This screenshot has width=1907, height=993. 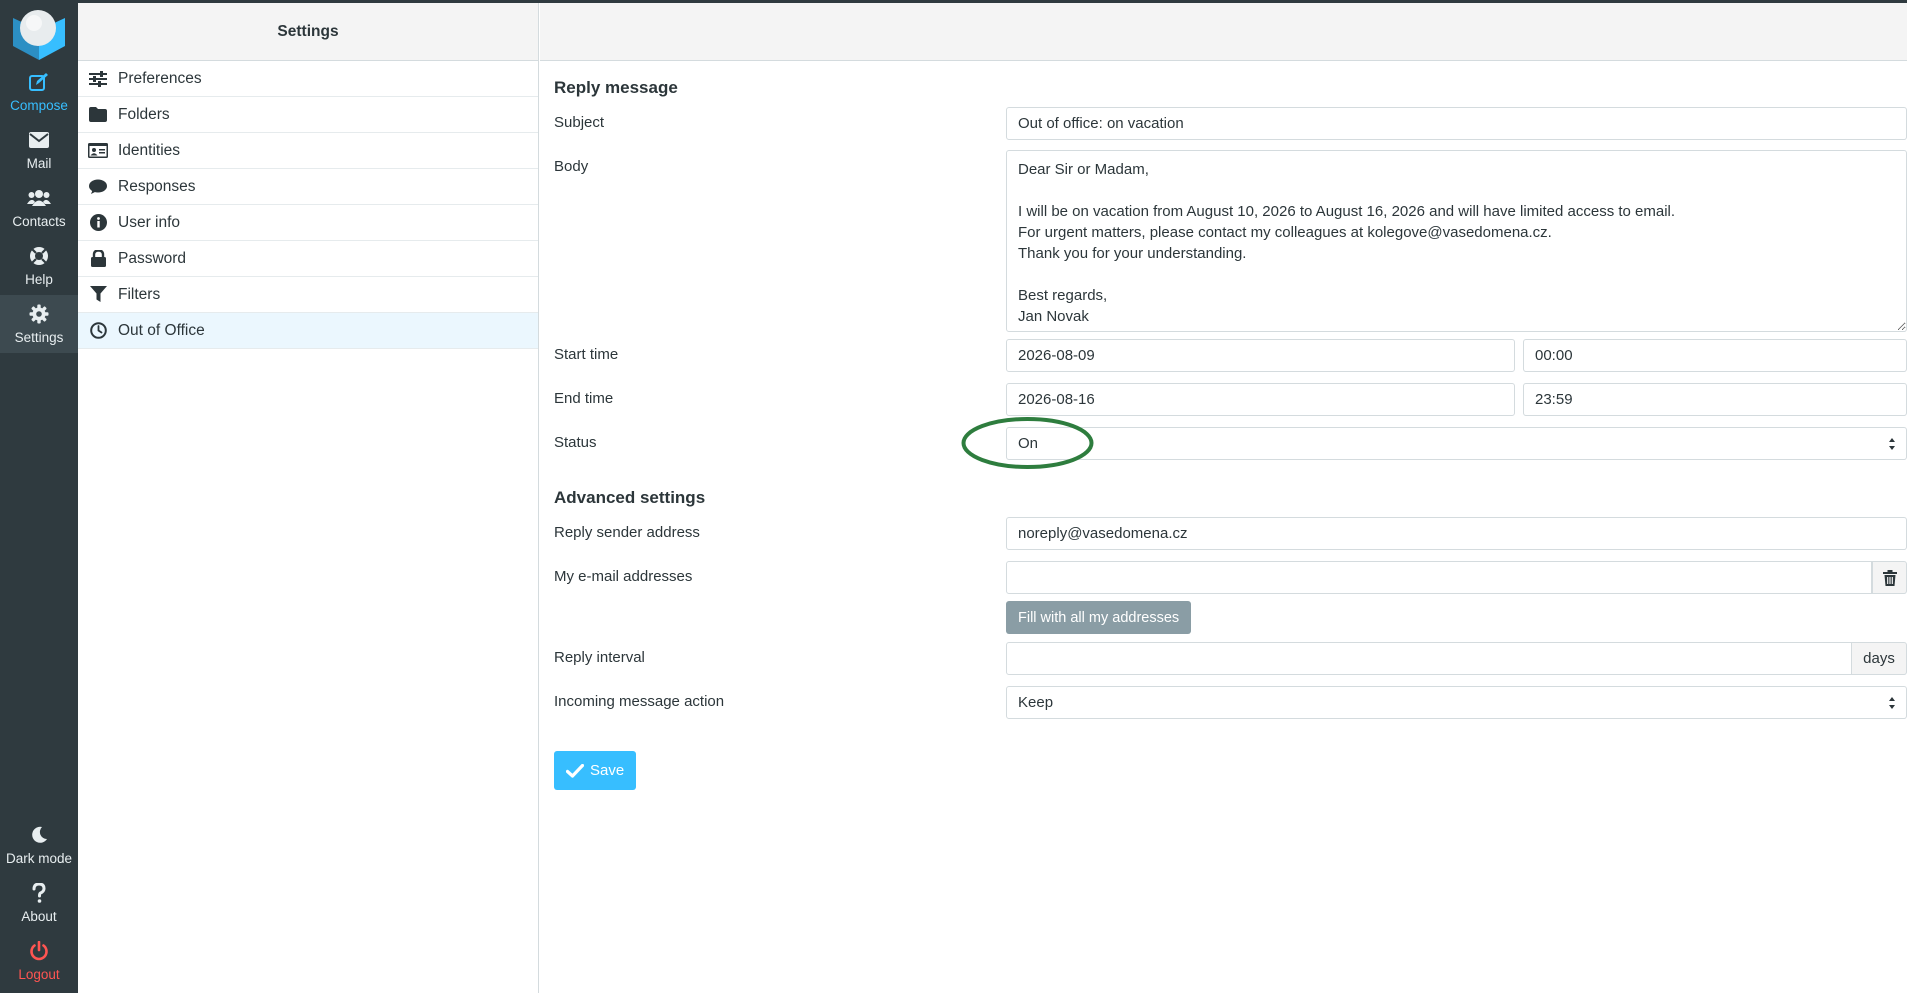 I want to click on dark-mode-button: Dark mode, so click(x=39, y=845).